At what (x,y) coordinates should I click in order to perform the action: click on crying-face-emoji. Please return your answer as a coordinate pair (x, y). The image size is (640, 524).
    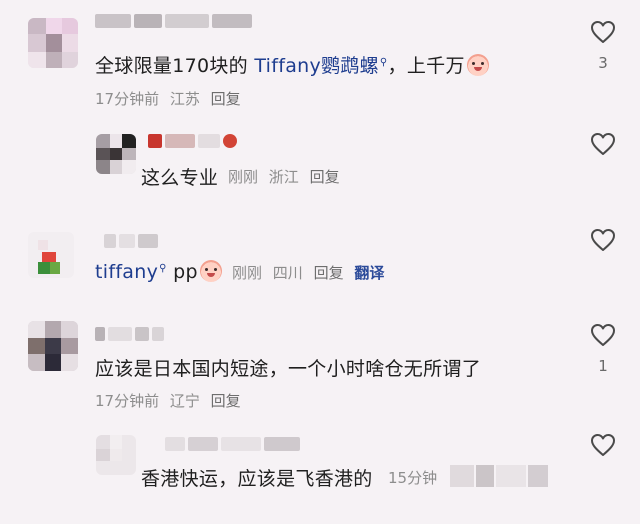
    Looking at the image, I should click on (477, 65).